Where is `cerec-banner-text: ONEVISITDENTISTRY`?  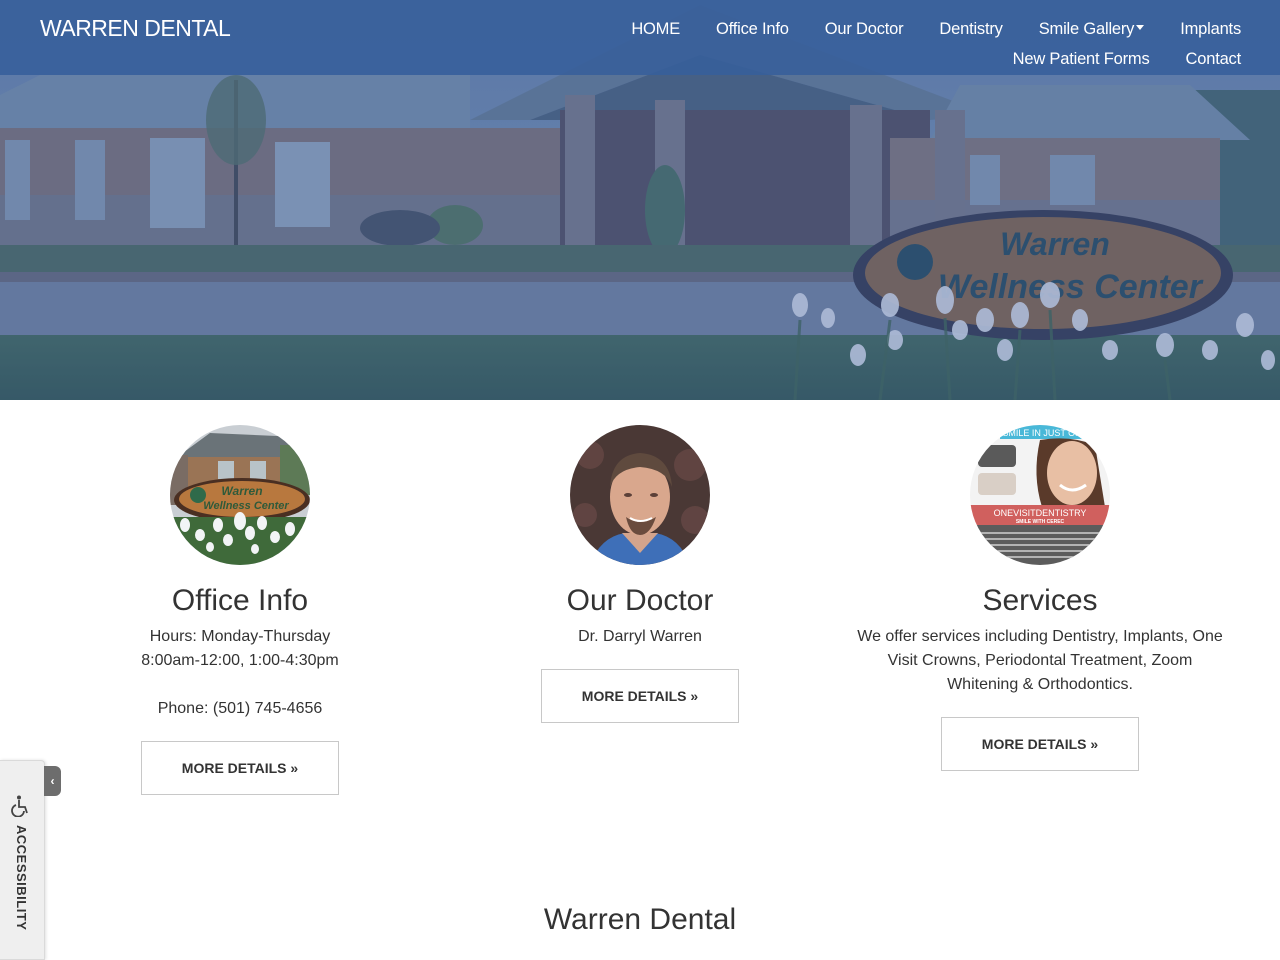 cerec-banner-text: ONEVISITDENTISTRY is located at coordinates (1040, 513).